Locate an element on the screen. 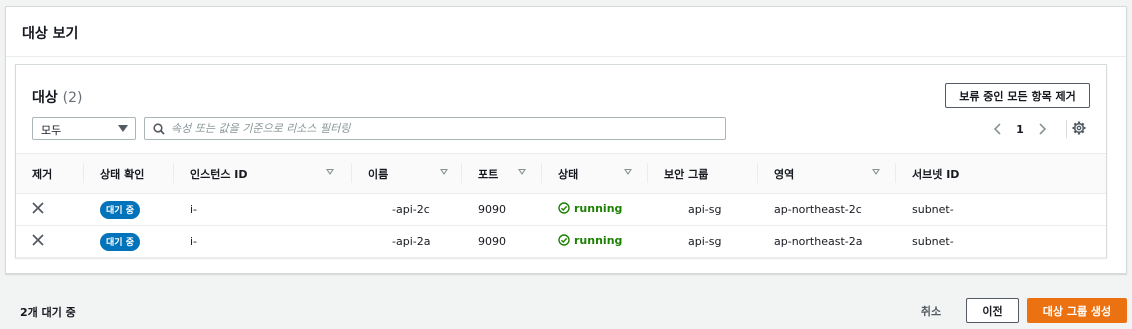 This screenshot has width=1132, height=329. targets-title: 대상 is located at coordinates (45, 98).